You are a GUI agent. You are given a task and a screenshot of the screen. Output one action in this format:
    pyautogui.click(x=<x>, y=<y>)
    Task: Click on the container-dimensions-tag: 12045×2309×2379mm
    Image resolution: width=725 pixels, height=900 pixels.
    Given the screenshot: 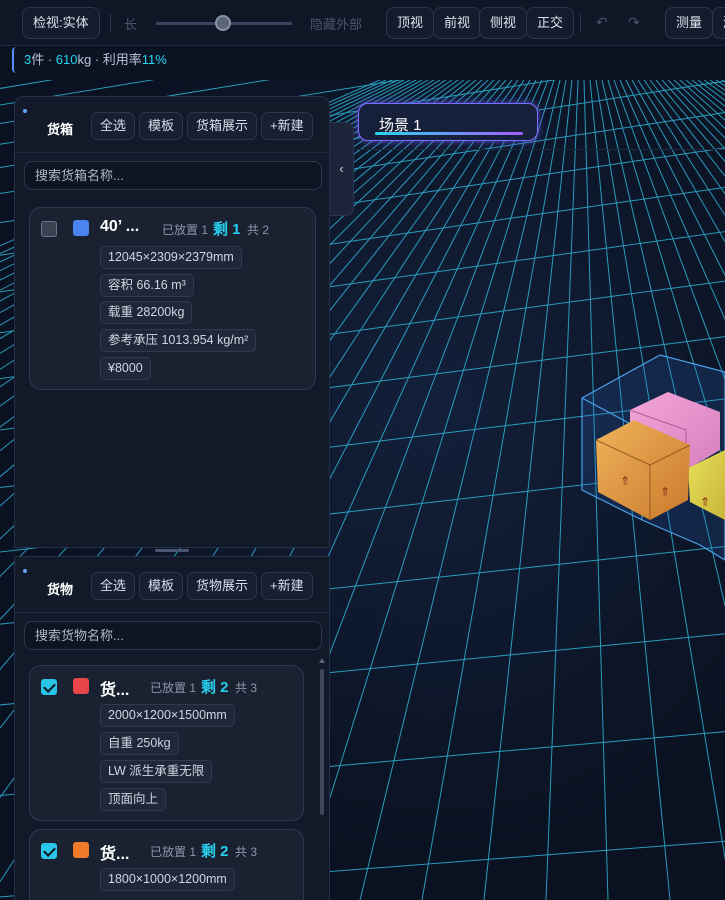 What is the action you would take?
    pyautogui.click(x=171, y=257)
    